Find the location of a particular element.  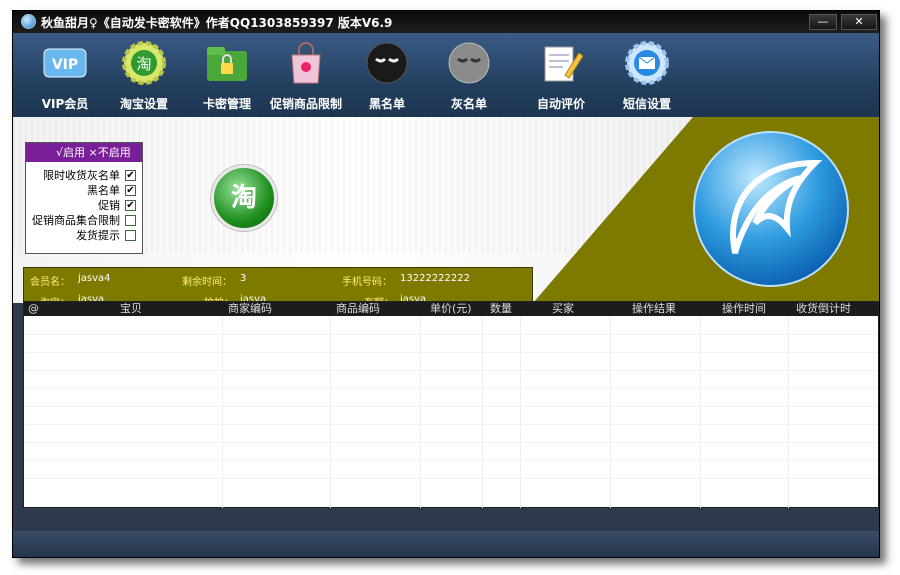

option-label: 发货提示 is located at coordinates (98, 235).